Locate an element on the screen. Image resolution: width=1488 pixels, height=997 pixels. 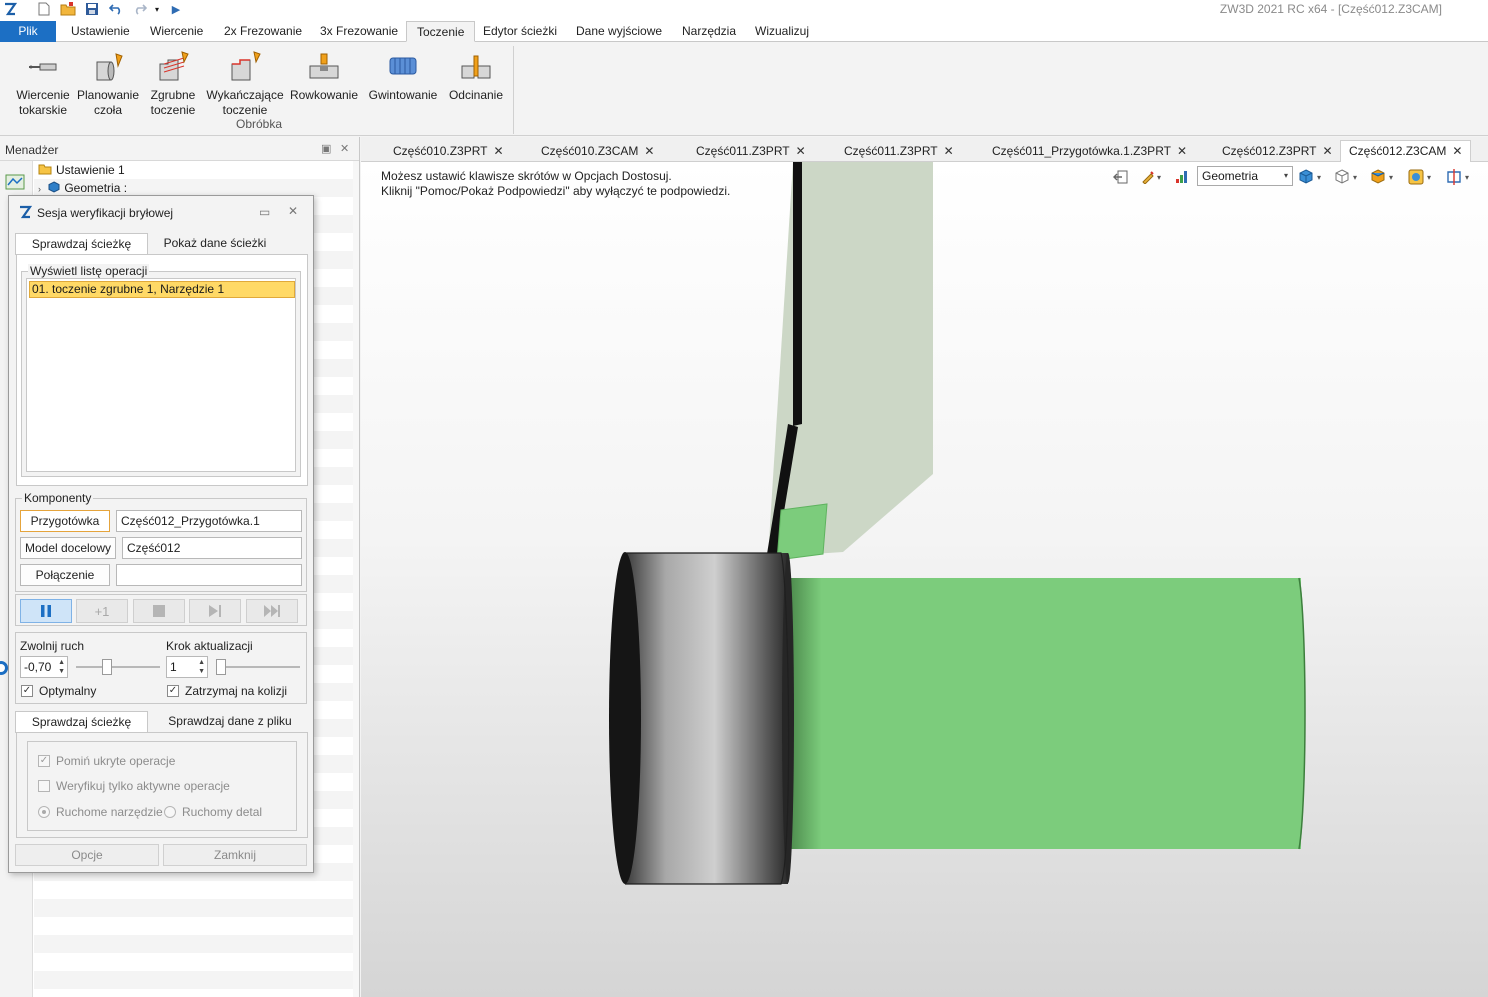
tool-holder is located at coordinates (850, 361).